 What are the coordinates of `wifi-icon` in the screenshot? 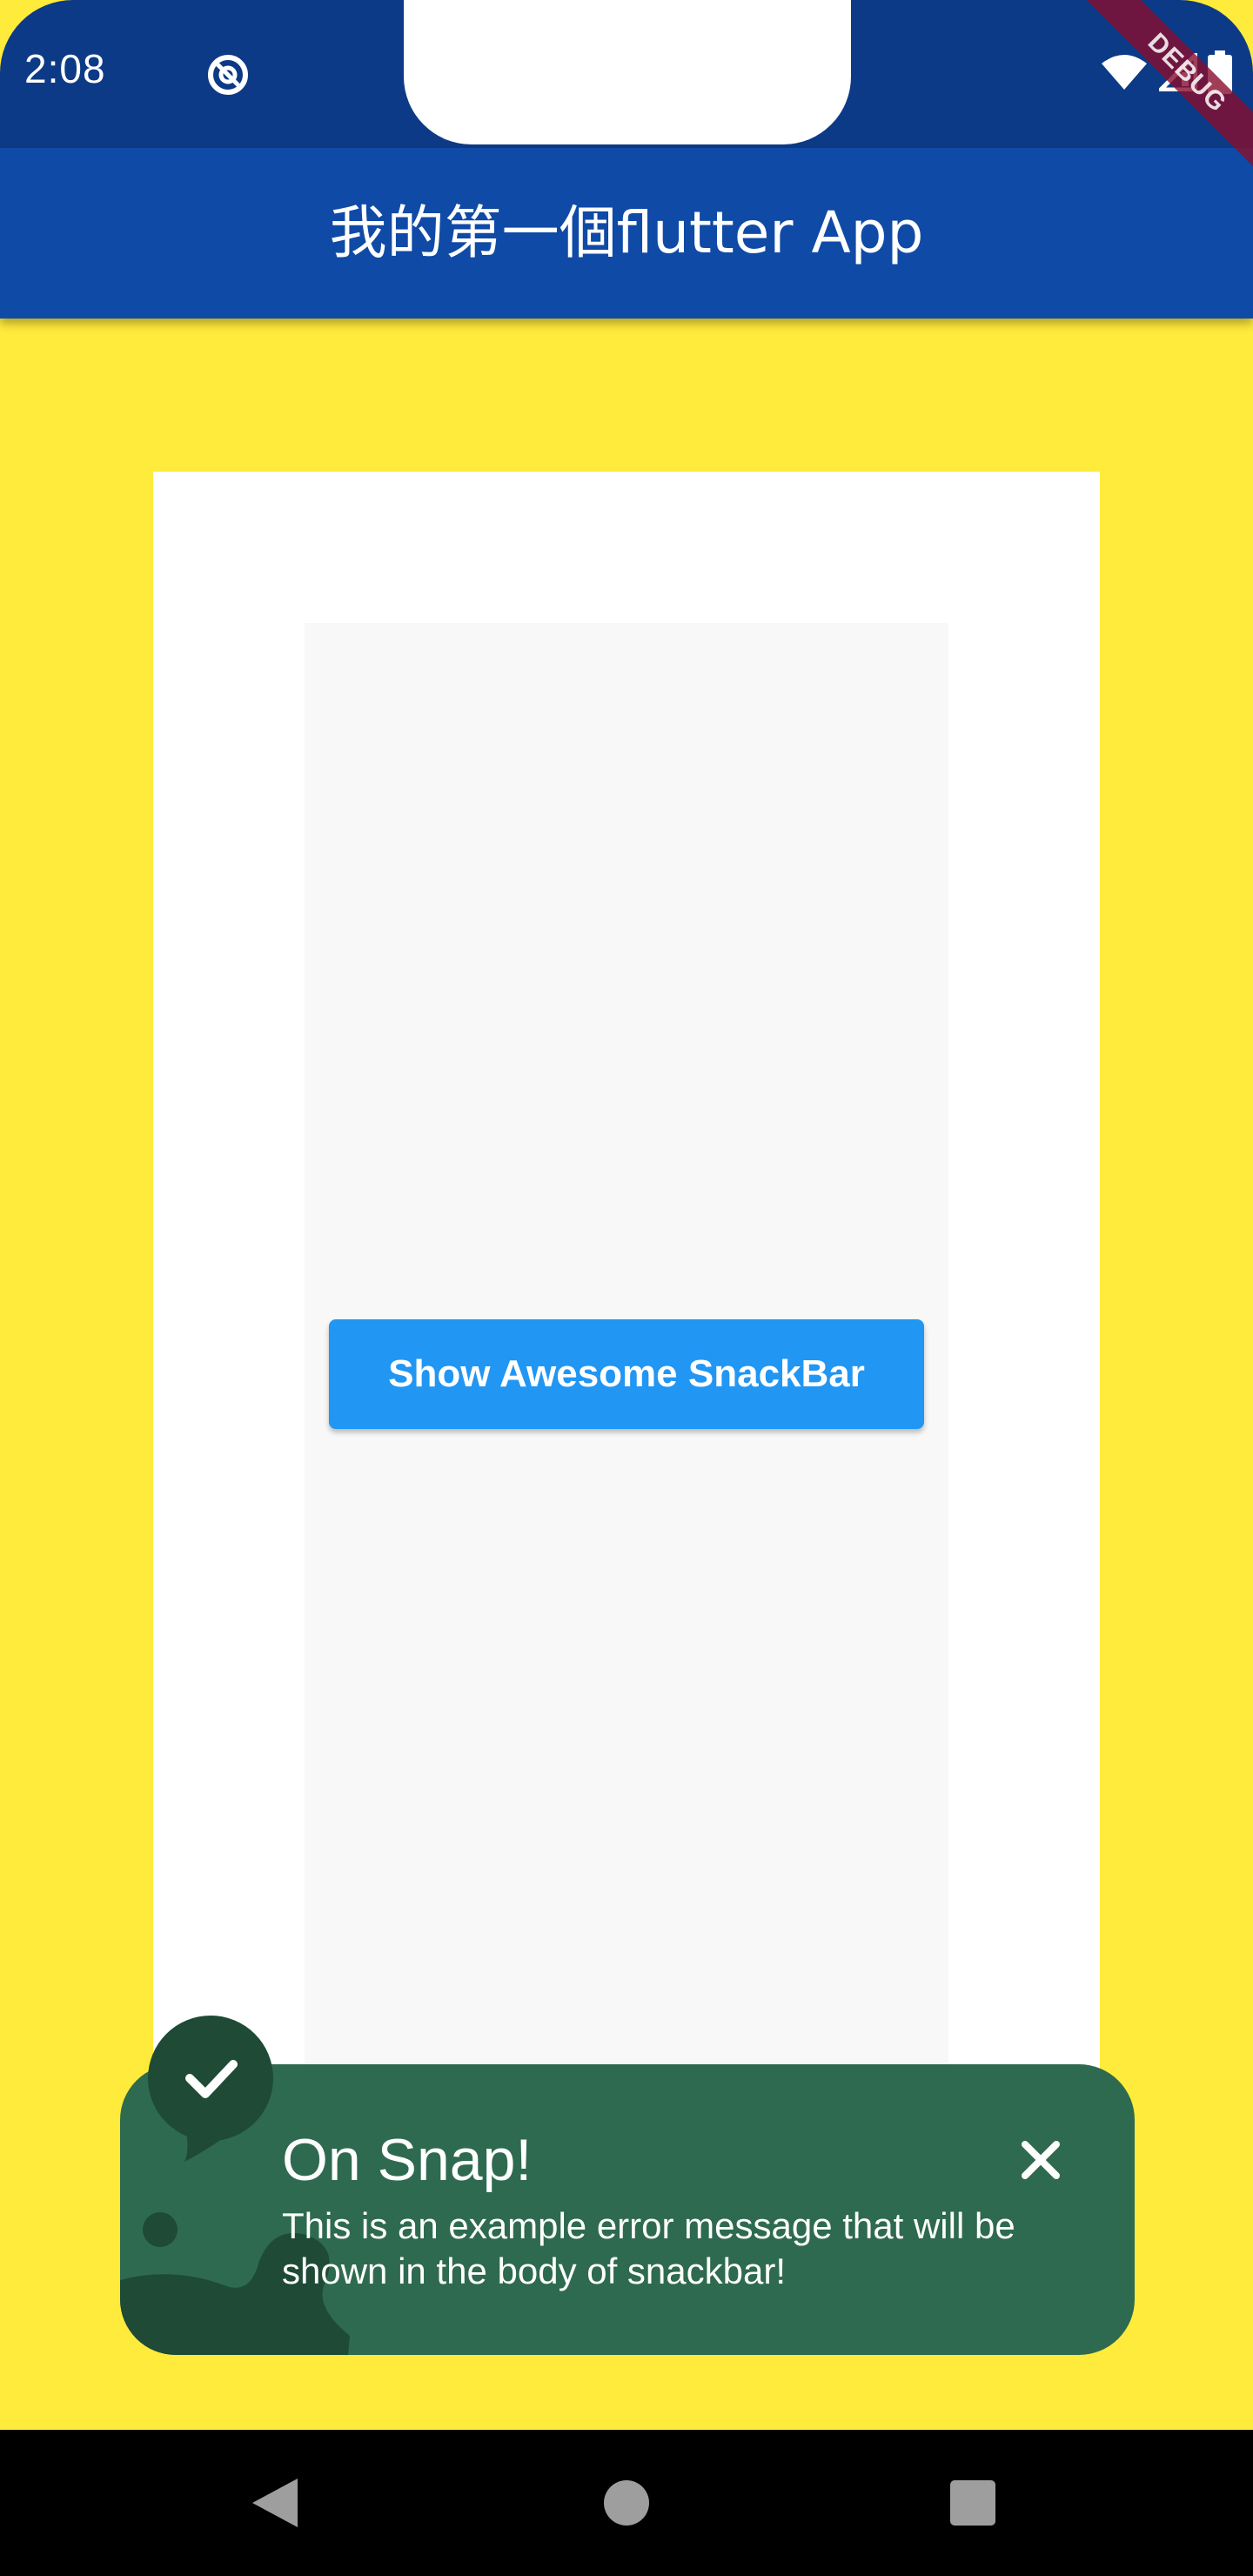 It's located at (1124, 72).